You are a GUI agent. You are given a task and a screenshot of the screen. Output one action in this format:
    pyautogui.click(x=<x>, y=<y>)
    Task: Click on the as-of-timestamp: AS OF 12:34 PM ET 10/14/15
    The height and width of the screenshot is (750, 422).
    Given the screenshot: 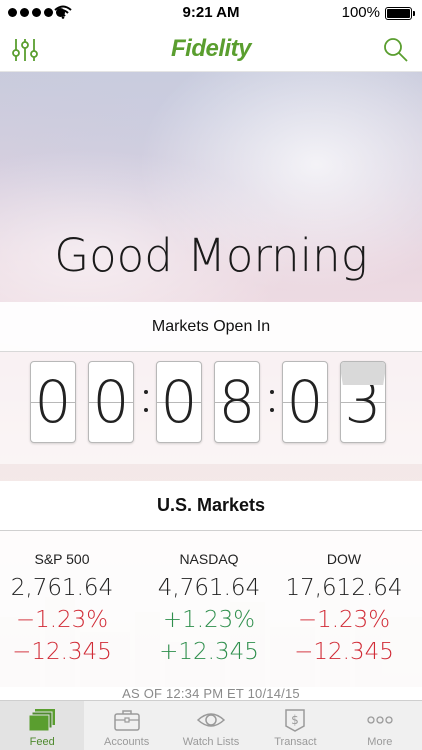 What is the action you would take?
    pyautogui.click(x=211, y=693)
    